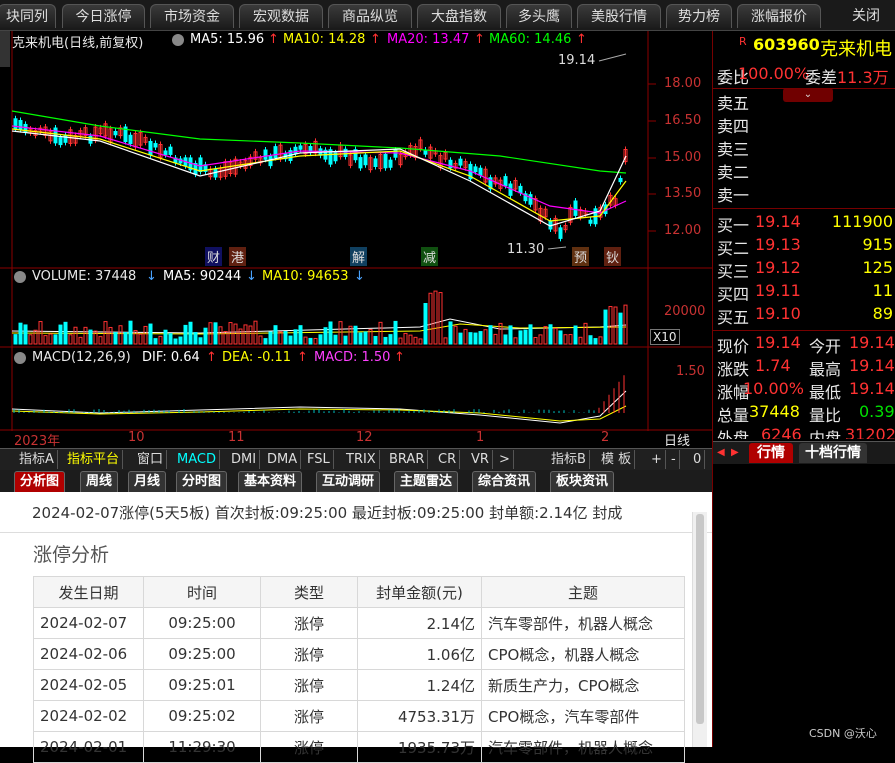  I want to click on tab-brar: BRAR, so click(407, 459).